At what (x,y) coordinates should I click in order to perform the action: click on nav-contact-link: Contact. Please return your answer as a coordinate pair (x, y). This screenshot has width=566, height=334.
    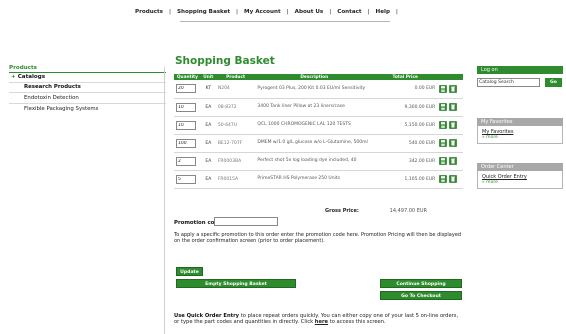
    Looking at the image, I should click on (349, 12).